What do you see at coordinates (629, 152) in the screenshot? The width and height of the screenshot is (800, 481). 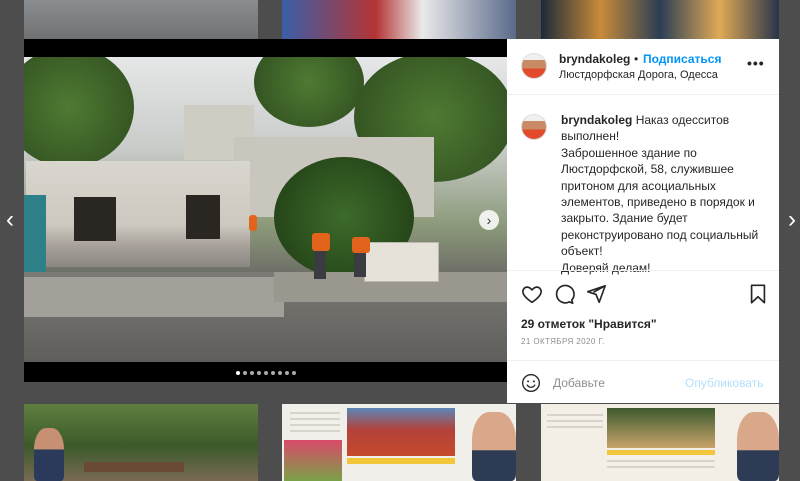 I see `caption-line: Заброшенное здание по` at bounding box center [629, 152].